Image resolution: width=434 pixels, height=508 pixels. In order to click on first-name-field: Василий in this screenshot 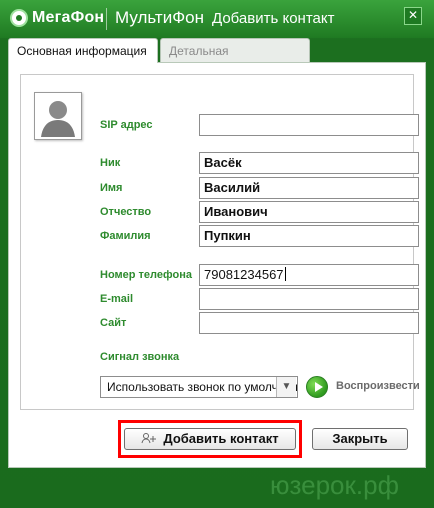, I will do `click(309, 188)`.